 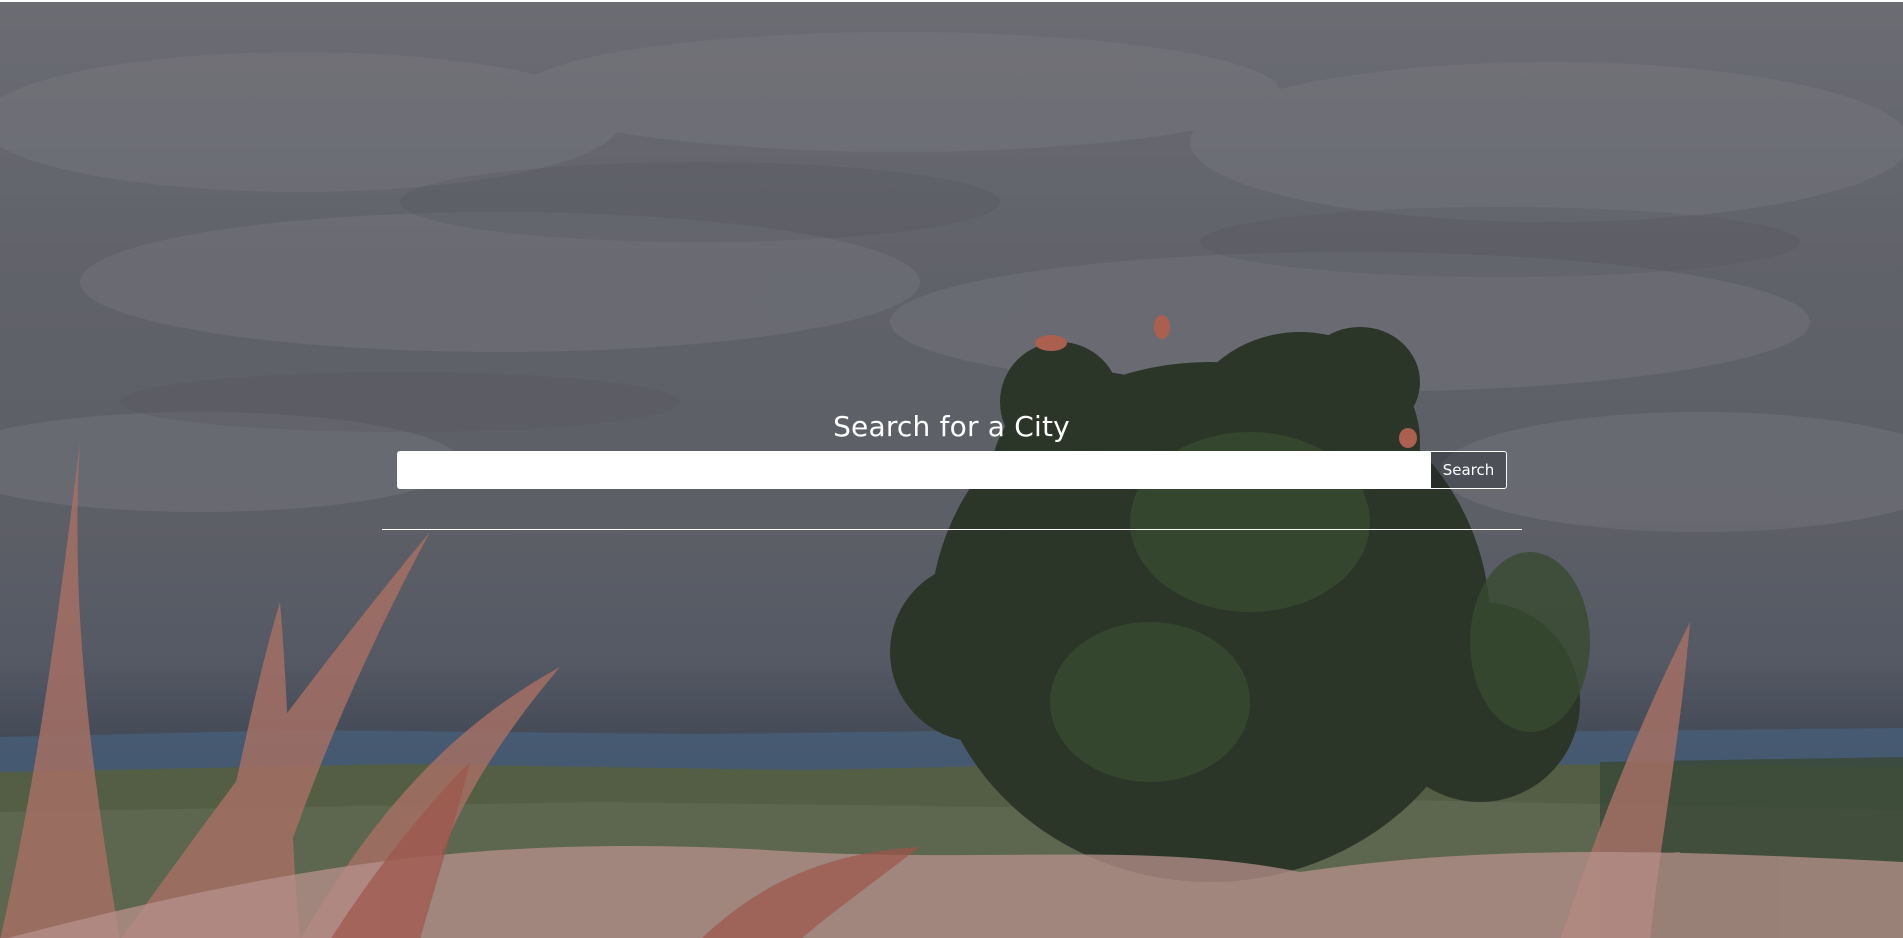 What do you see at coordinates (913, 470) in the screenshot?
I see `city-search-input` at bounding box center [913, 470].